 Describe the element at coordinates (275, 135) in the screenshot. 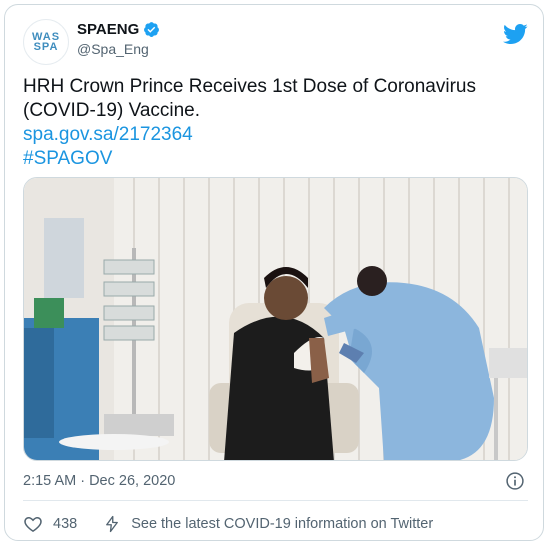

I see `tweet-url-link: spa.gov.sa/2172364` at that location.